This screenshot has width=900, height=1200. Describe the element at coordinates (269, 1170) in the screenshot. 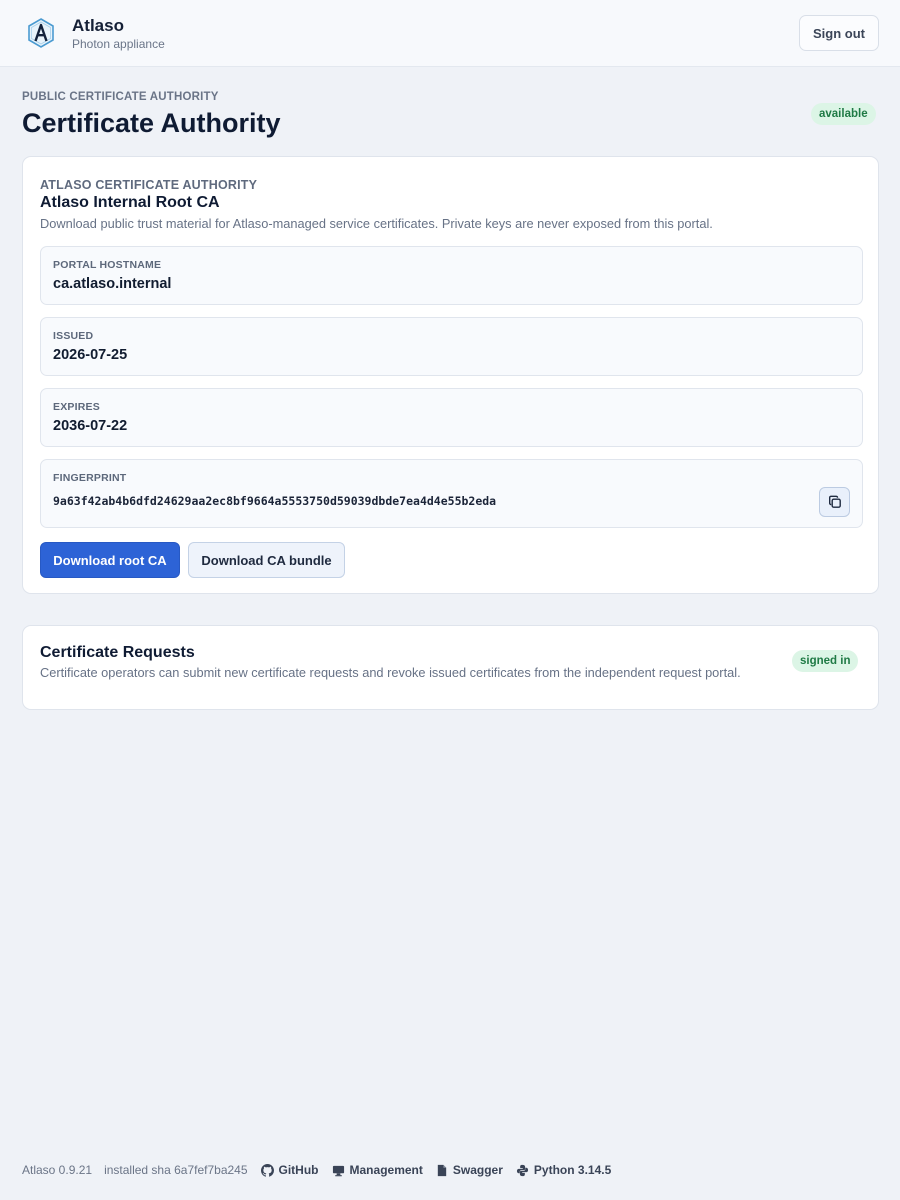

I see `github-icon` at that location.